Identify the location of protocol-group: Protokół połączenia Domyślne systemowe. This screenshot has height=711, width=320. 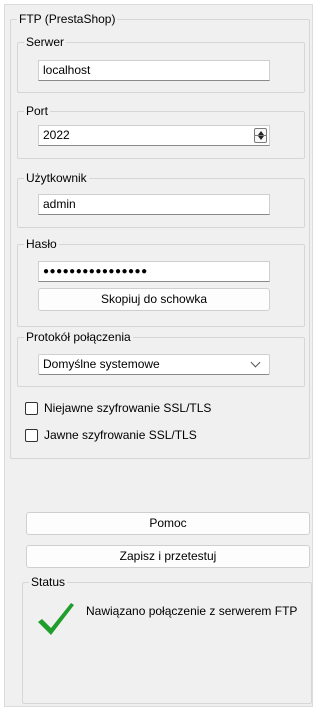
(161, 358).